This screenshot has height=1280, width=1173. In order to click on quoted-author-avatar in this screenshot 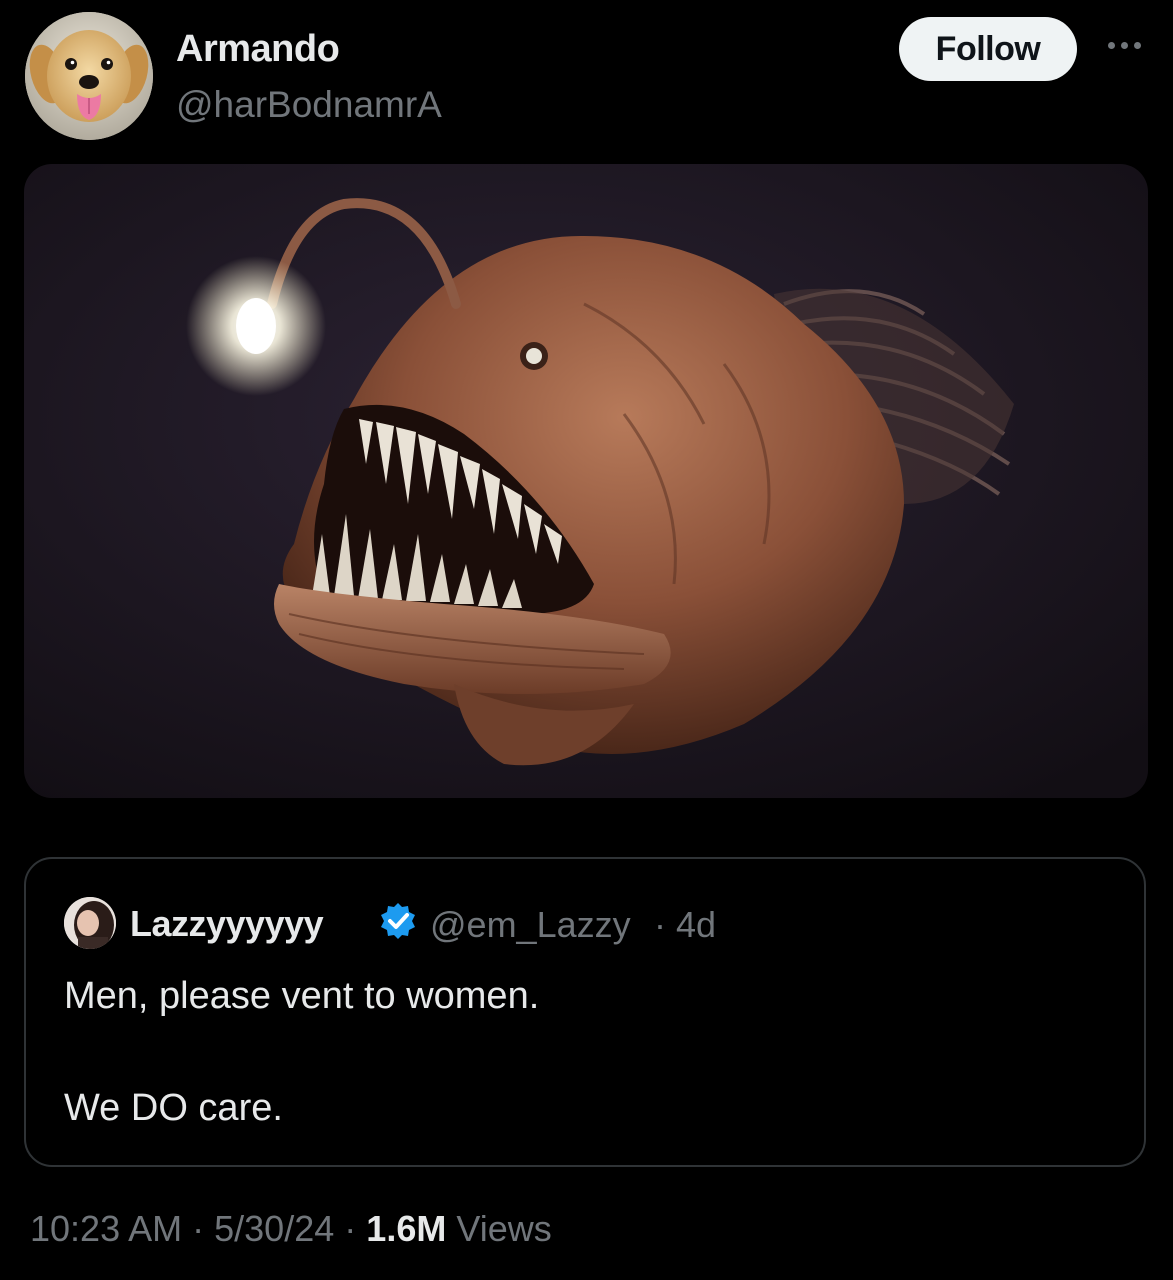, I will do `click(90, 923)`.